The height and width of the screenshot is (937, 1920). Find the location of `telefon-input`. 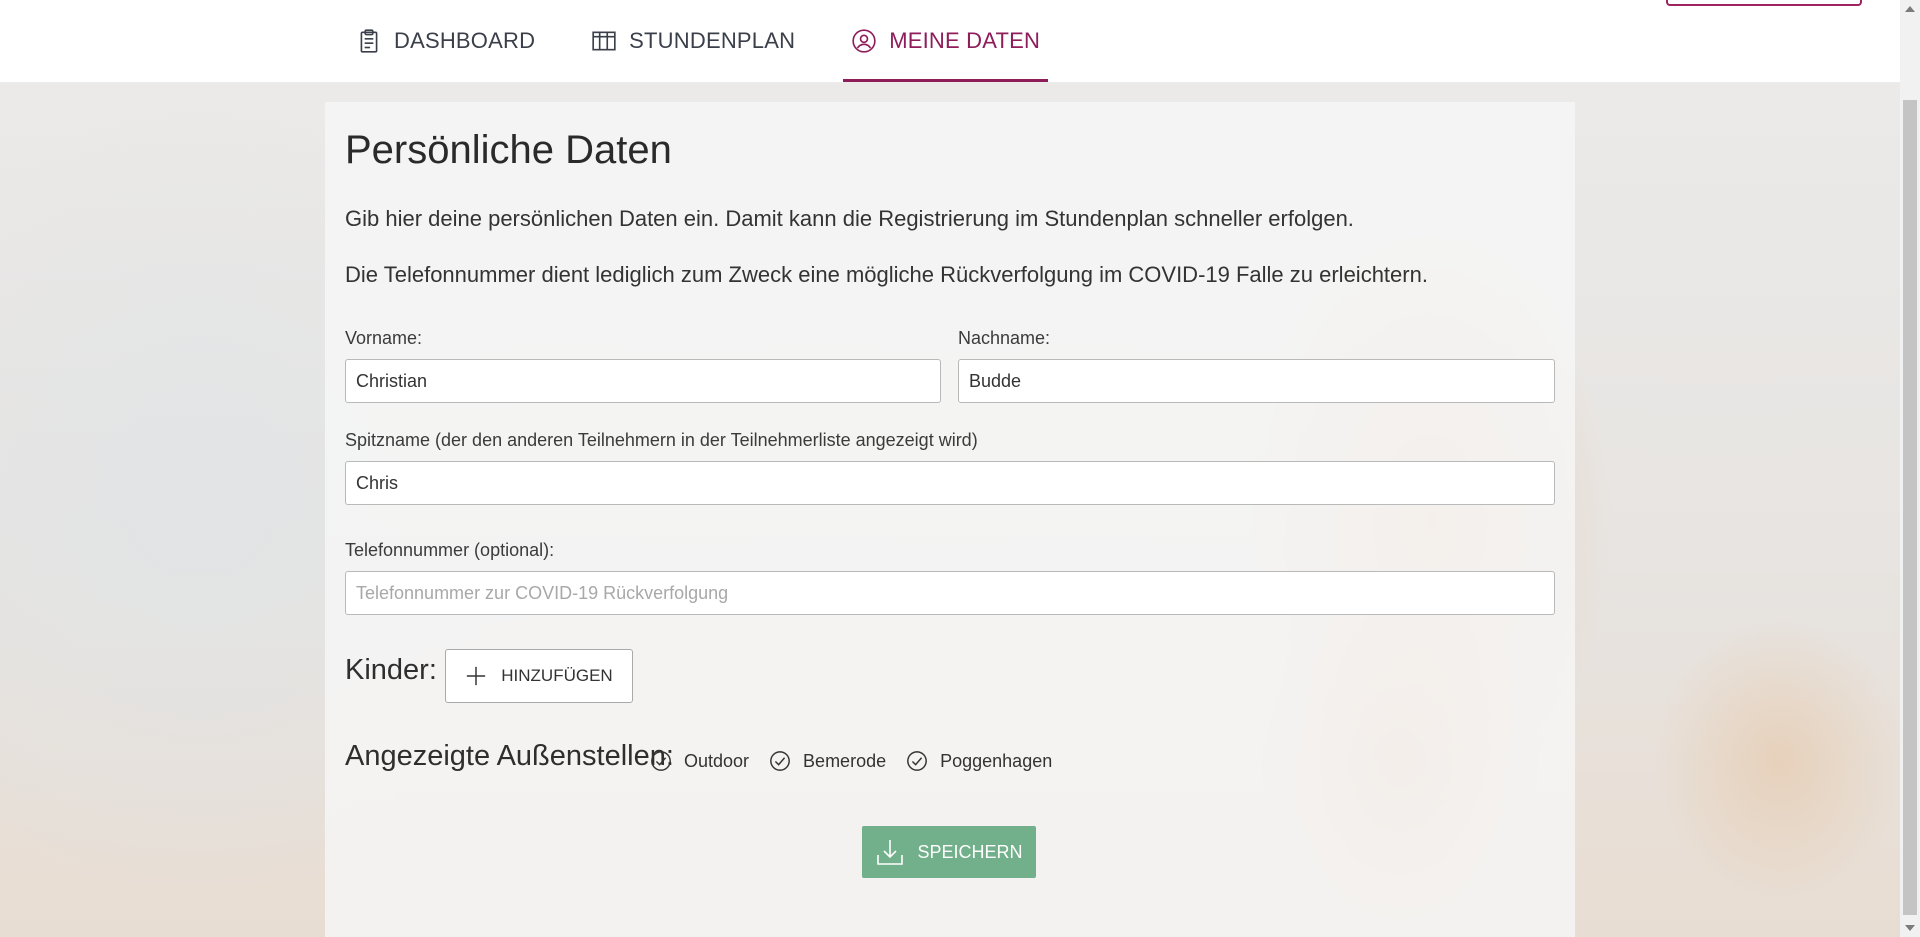

telefon-input is located at coordinates (950, 593).